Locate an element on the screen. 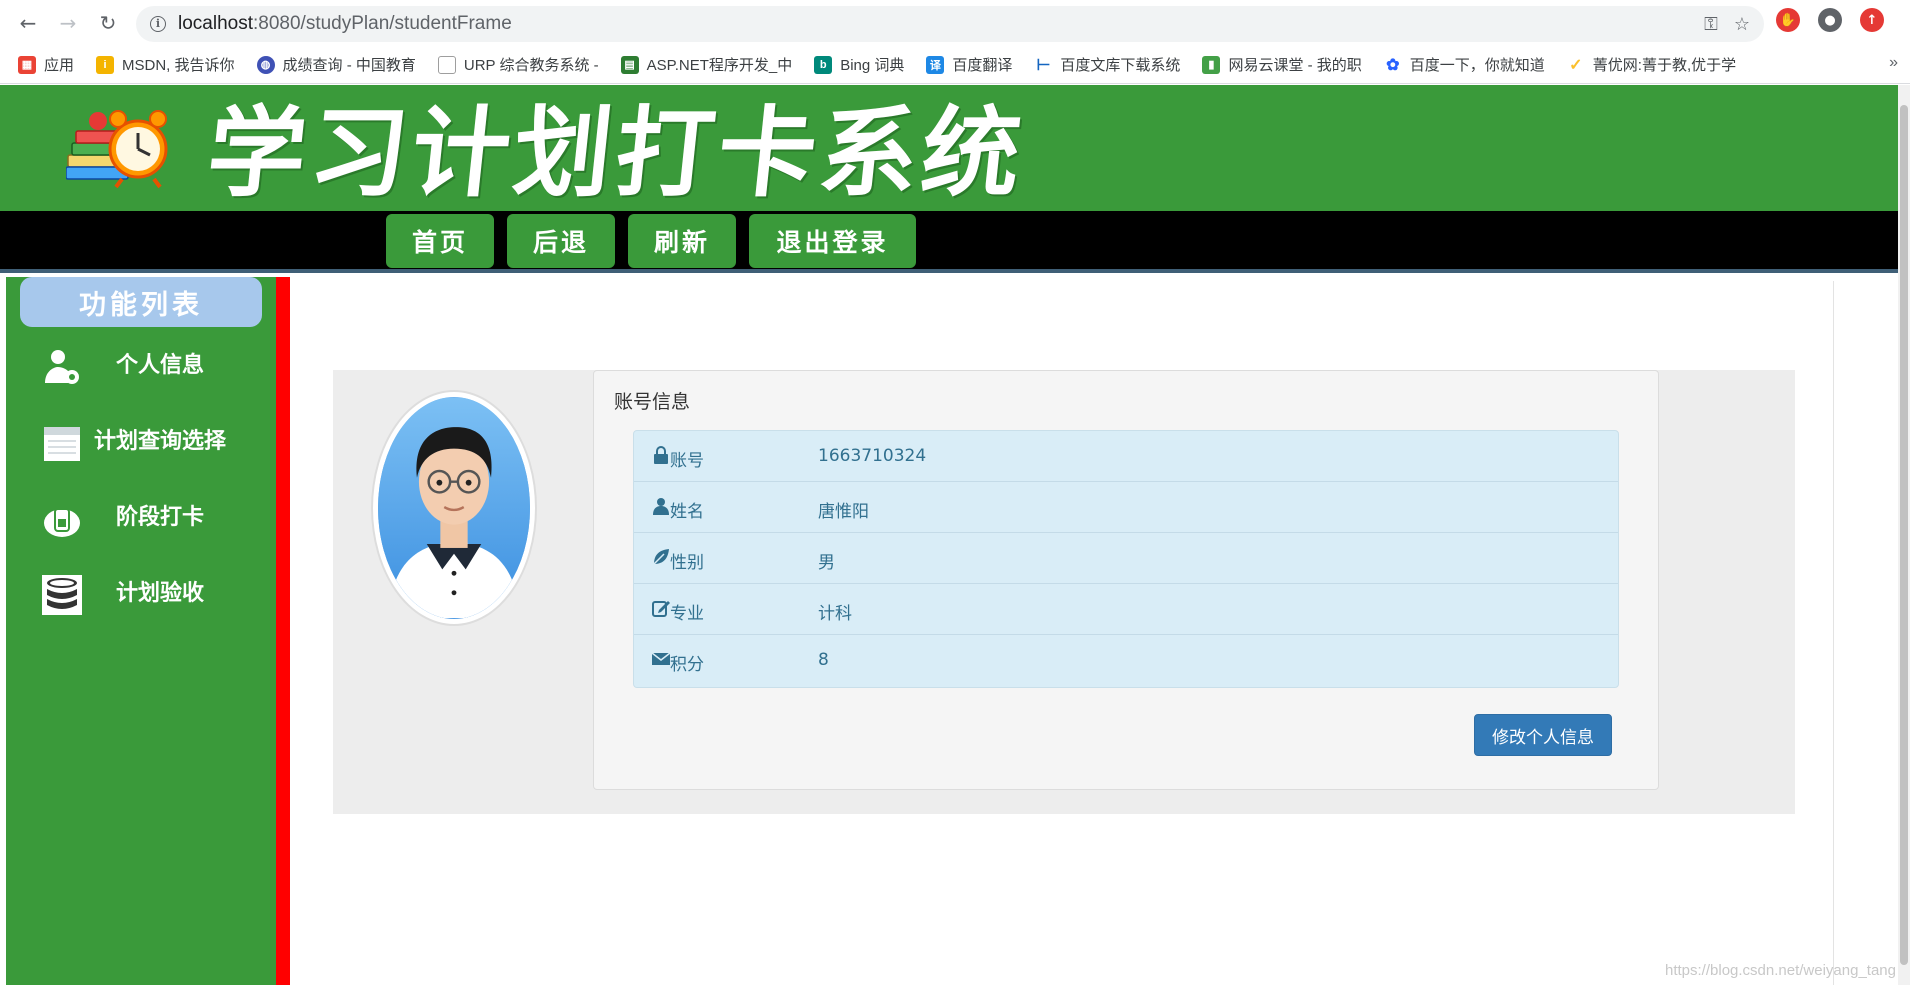 This screenshot has height=985, width=1910. sidebar-divider is located at coordinates (283, 631).